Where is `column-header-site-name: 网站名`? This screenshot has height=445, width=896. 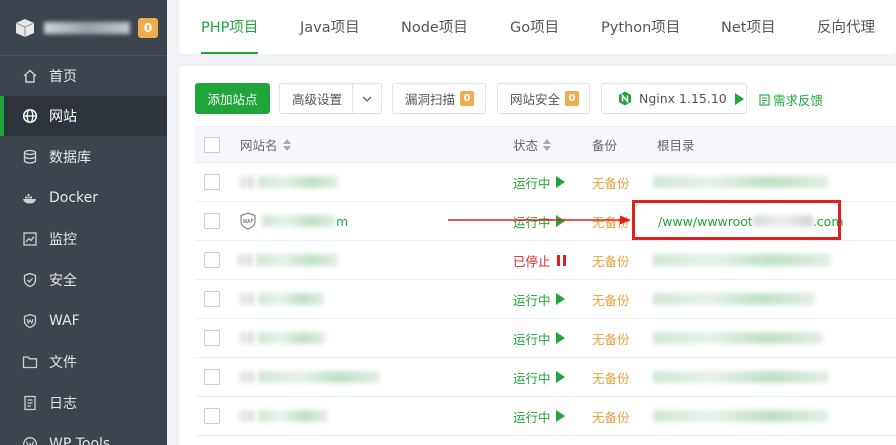
column-header-site-name: 网站名 is located at coordinates (265, 144).